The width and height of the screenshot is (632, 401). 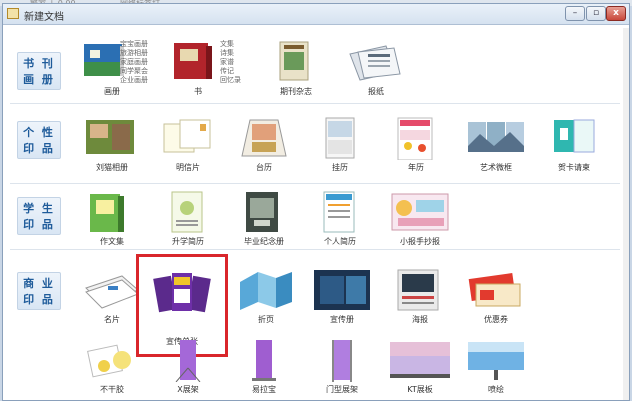 I want to click on template-label: 报纸, so click(x=376, y=91).